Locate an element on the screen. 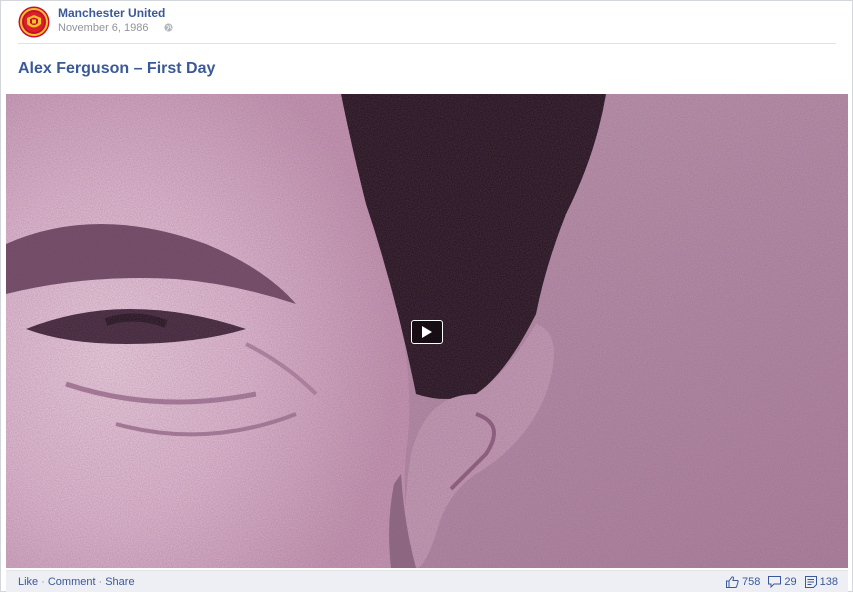 This screenshot has width=853, height=592. play-button is located at coordinates (427, 332).